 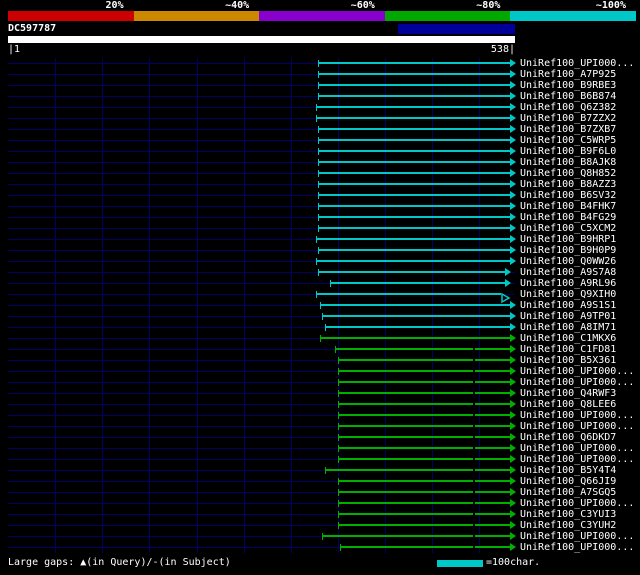 What do you see at coordinates (568, 294) in the screenshot?
I see `hit-label: UniRef100_Q9XIH0` at bounding box center [568, 294].